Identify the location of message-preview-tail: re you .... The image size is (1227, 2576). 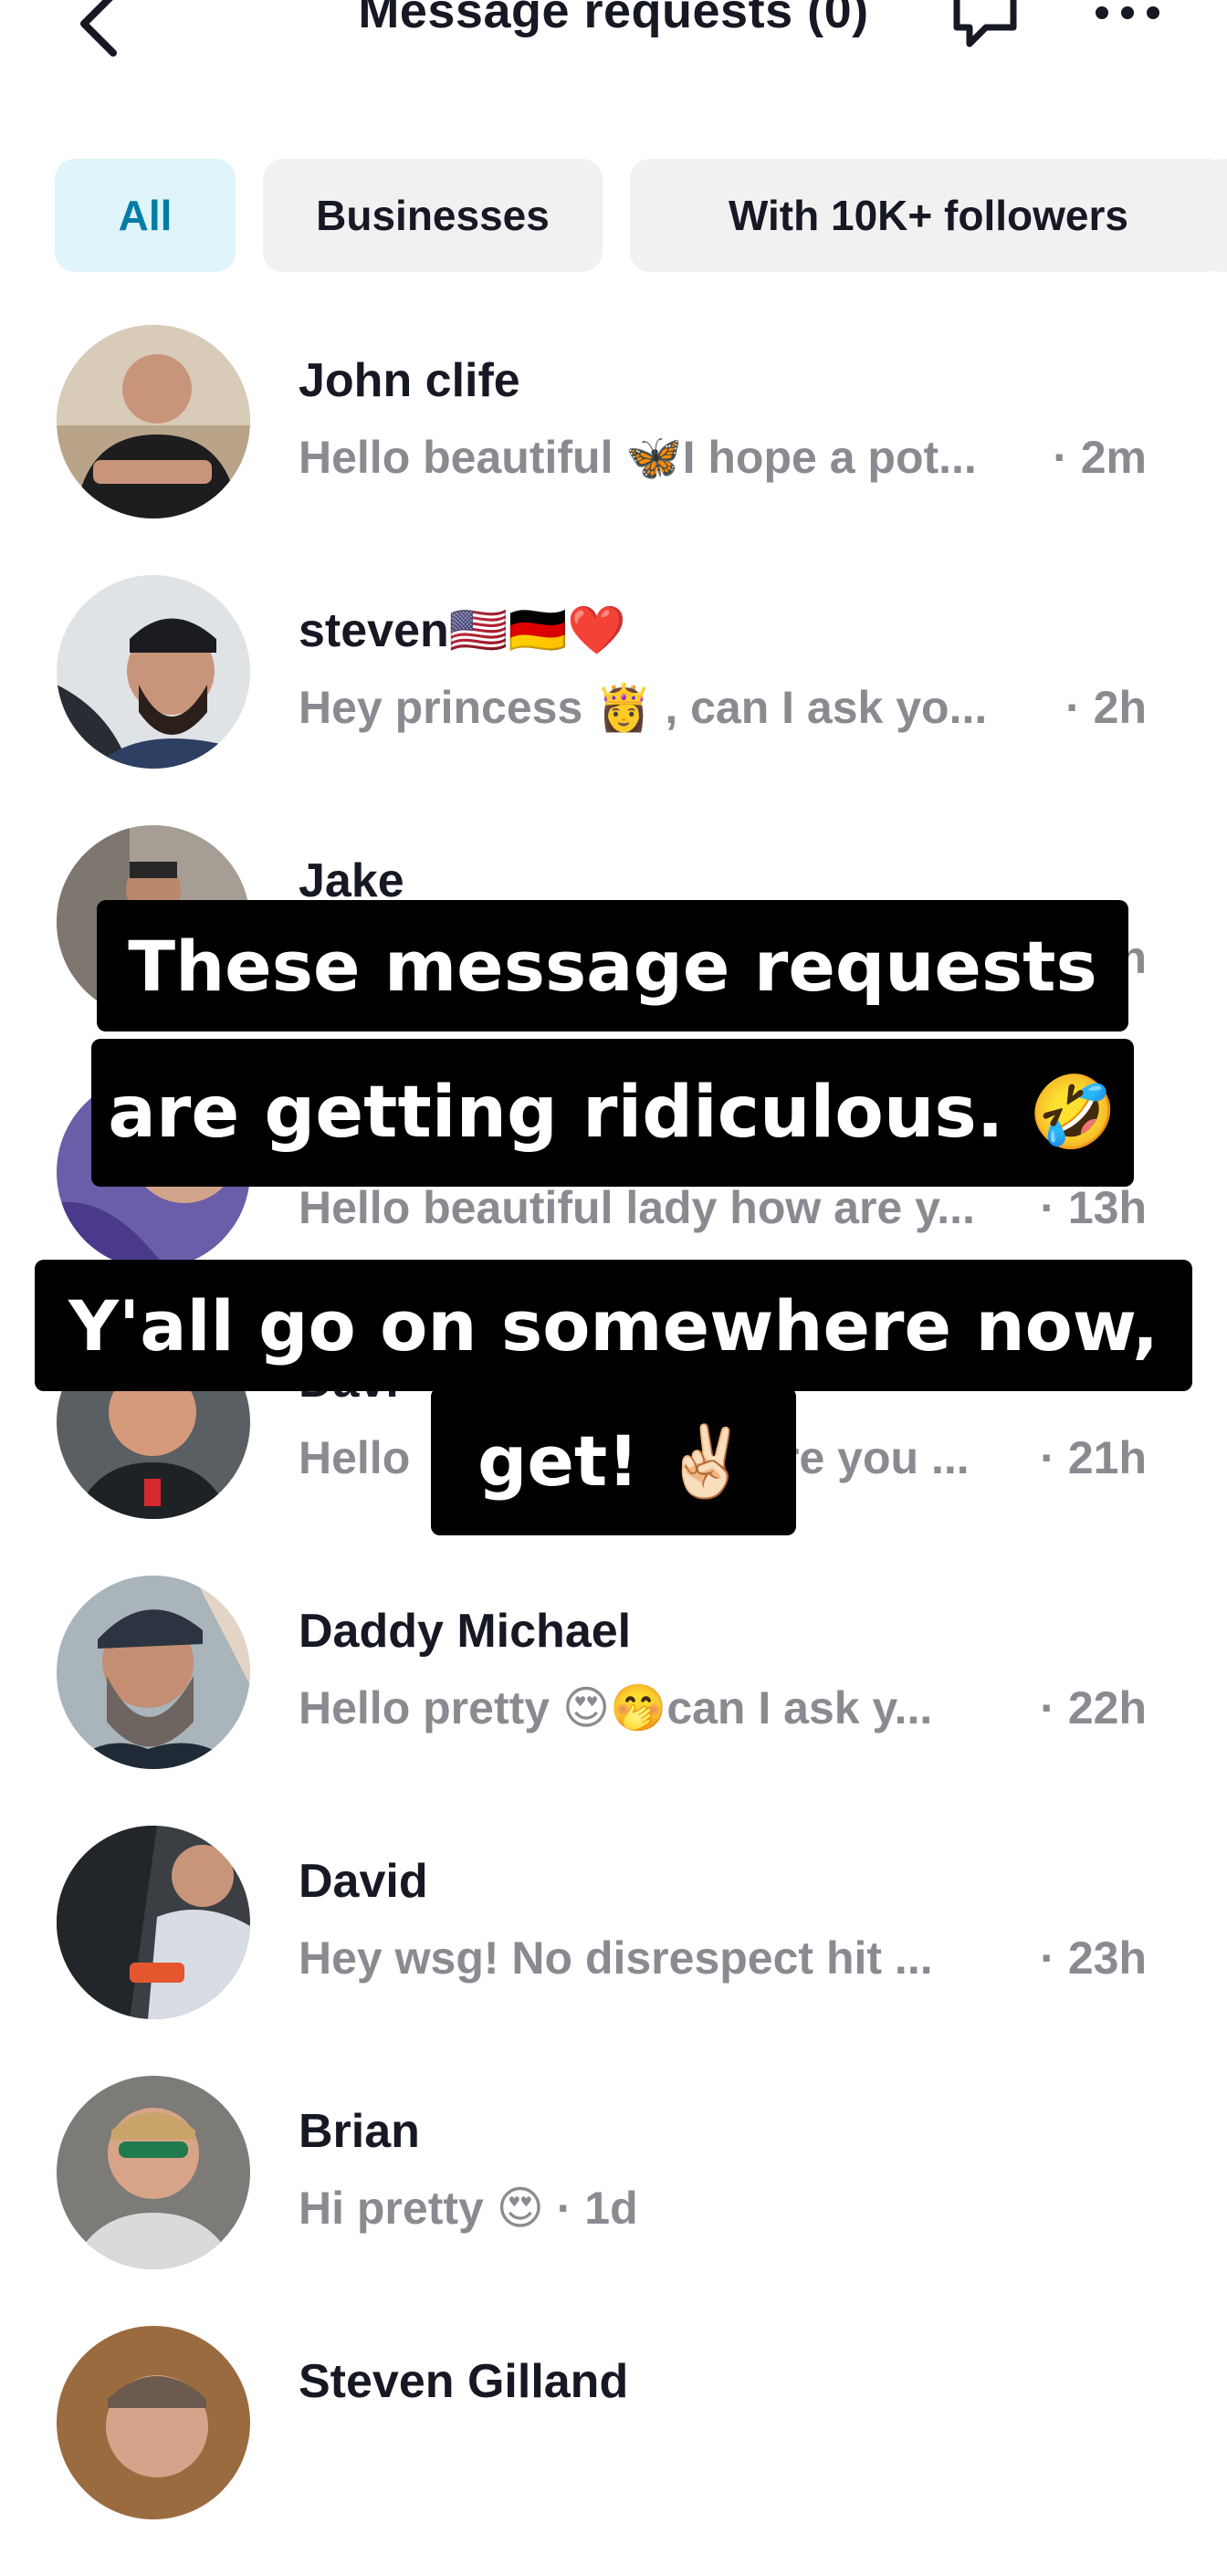
(875, 1458).